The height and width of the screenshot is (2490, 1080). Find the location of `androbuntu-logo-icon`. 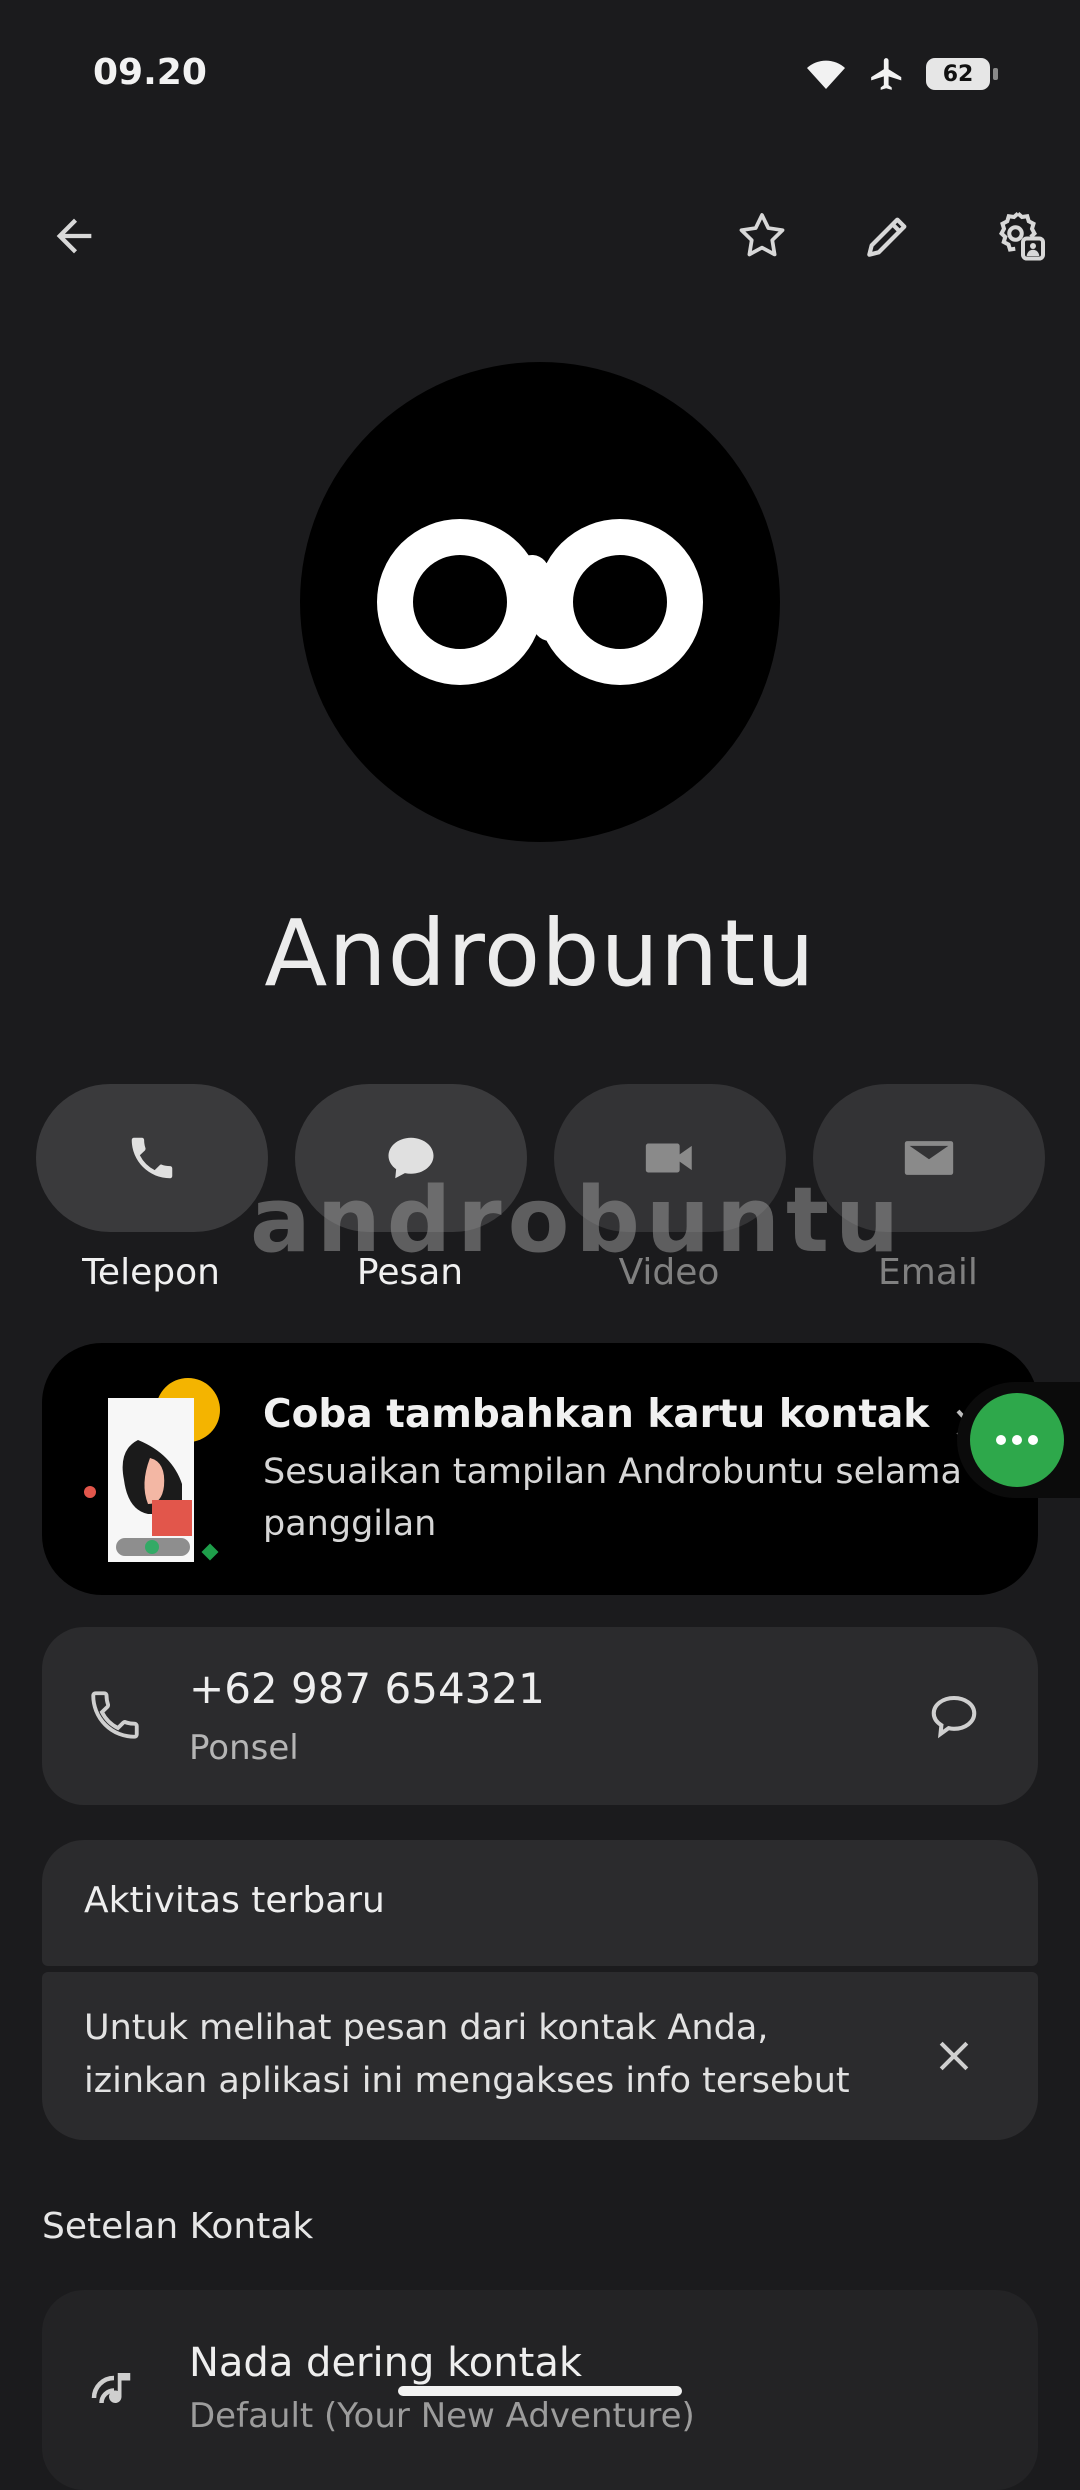

androbuntu-logo-icon is located at coordinates (540, 602).